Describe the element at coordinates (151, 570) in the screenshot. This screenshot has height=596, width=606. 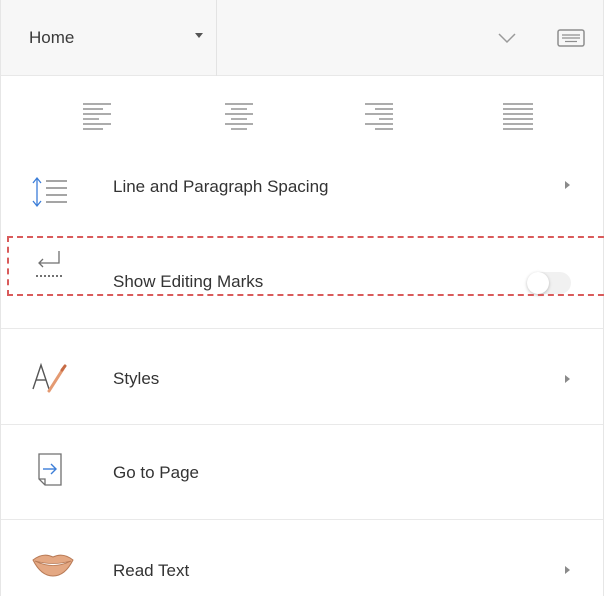
I see `read-text-label: Read Text` at that location.